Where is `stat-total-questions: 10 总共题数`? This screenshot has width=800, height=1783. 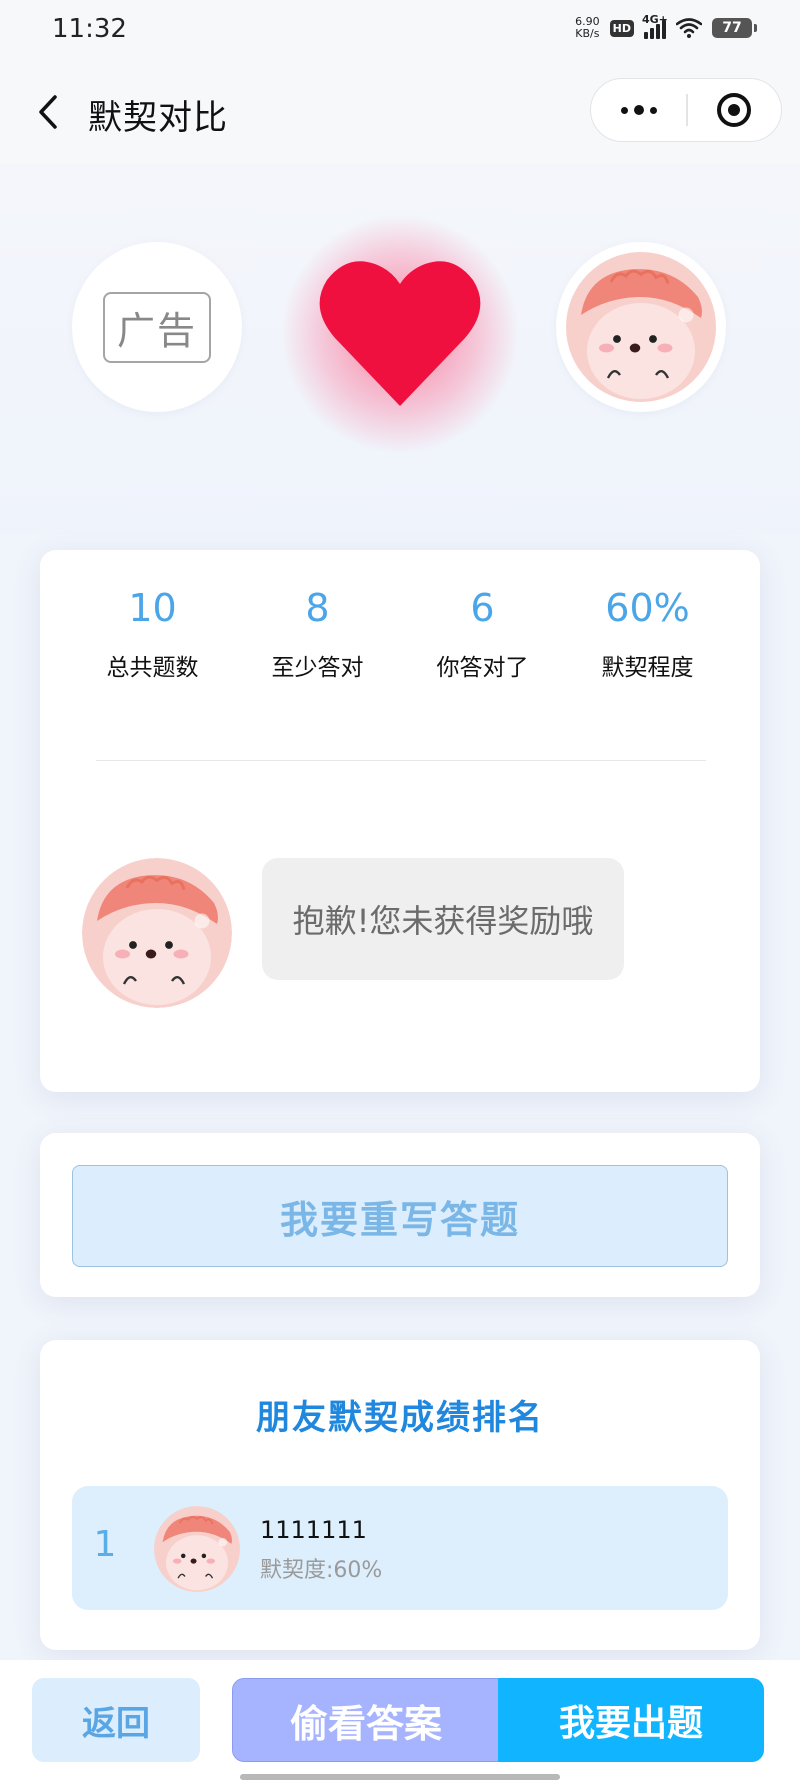 stat-total-questions: 10 总共题数 is located at coordinates (152, 631).